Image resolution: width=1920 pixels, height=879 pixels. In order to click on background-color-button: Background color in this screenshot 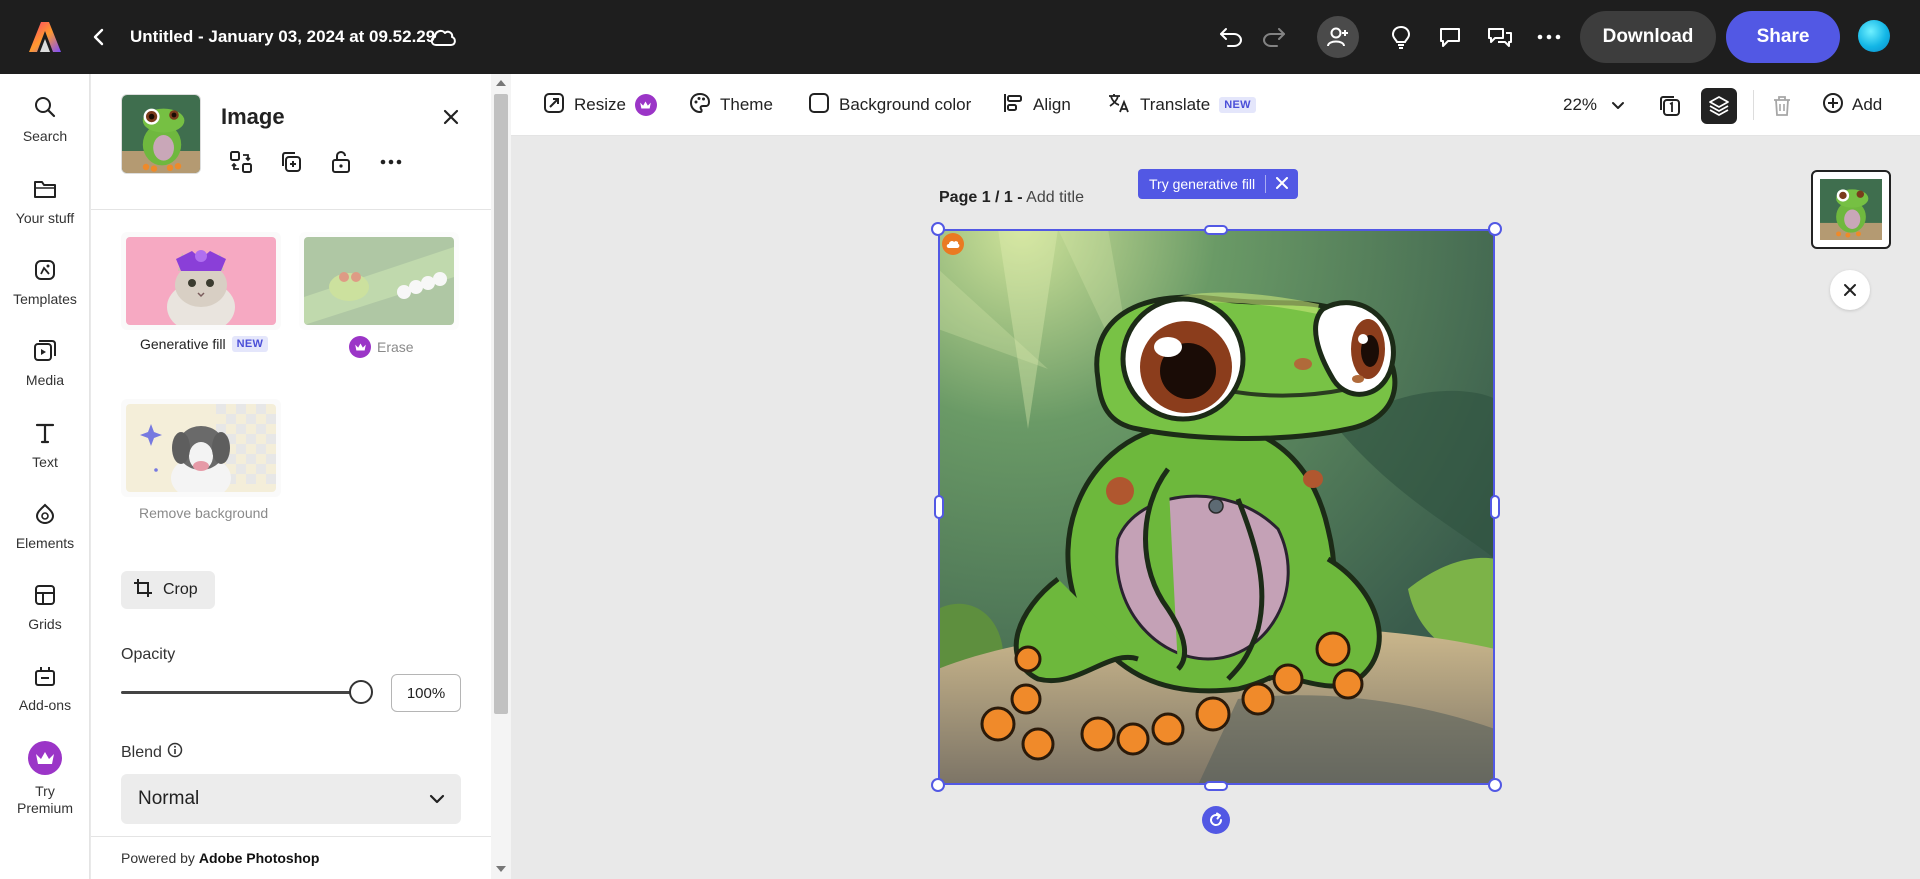, I will do `click(889, 105)`.